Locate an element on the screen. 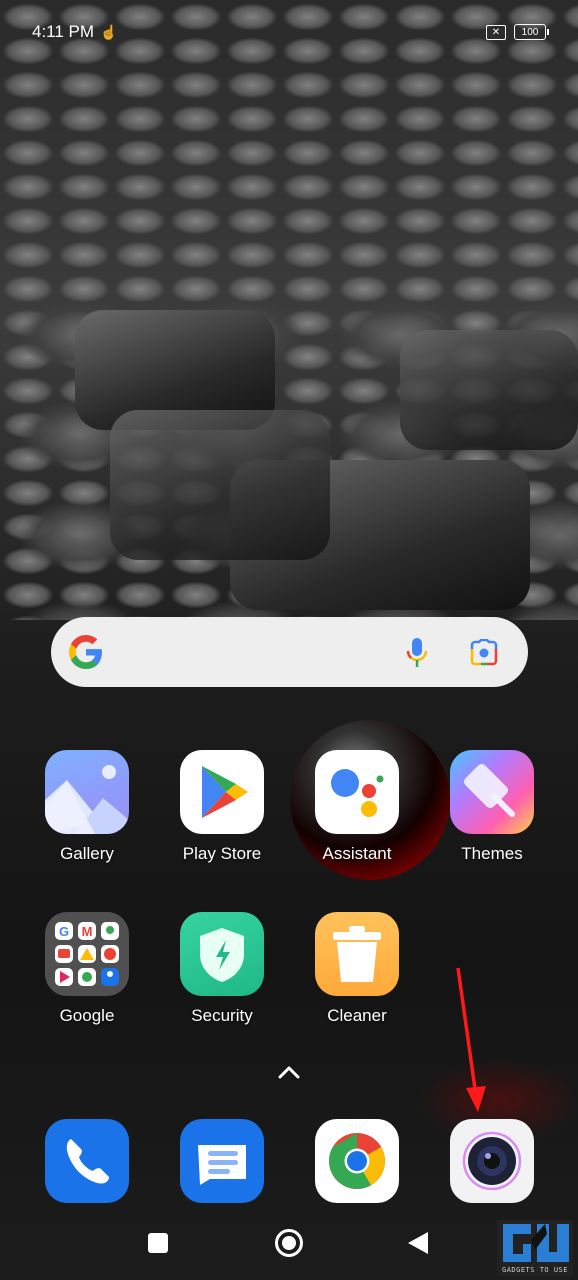  microphone-icon is located at coordinates (417, 653).